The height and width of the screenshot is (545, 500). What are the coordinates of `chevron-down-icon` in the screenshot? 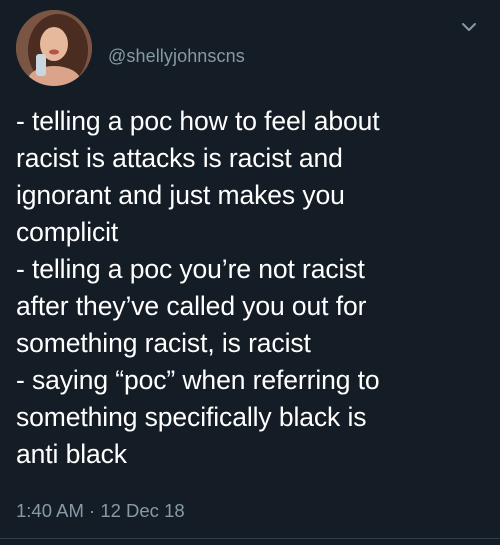 It's located at (469, 27).